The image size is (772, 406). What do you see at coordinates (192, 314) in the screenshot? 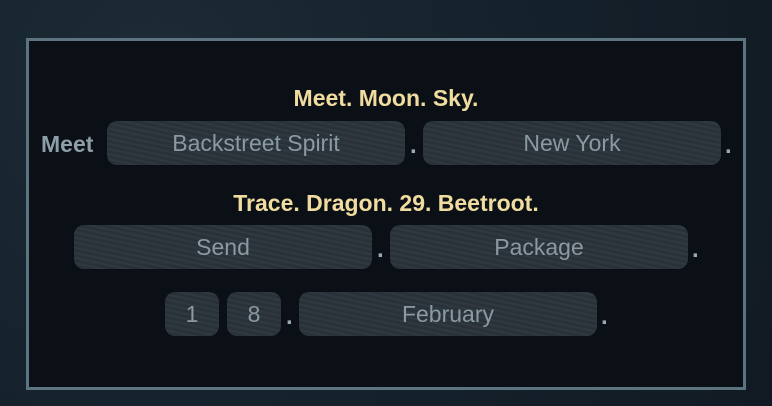
I see `answer-slot-digit-1: 1` at bounding box center [192, 314].